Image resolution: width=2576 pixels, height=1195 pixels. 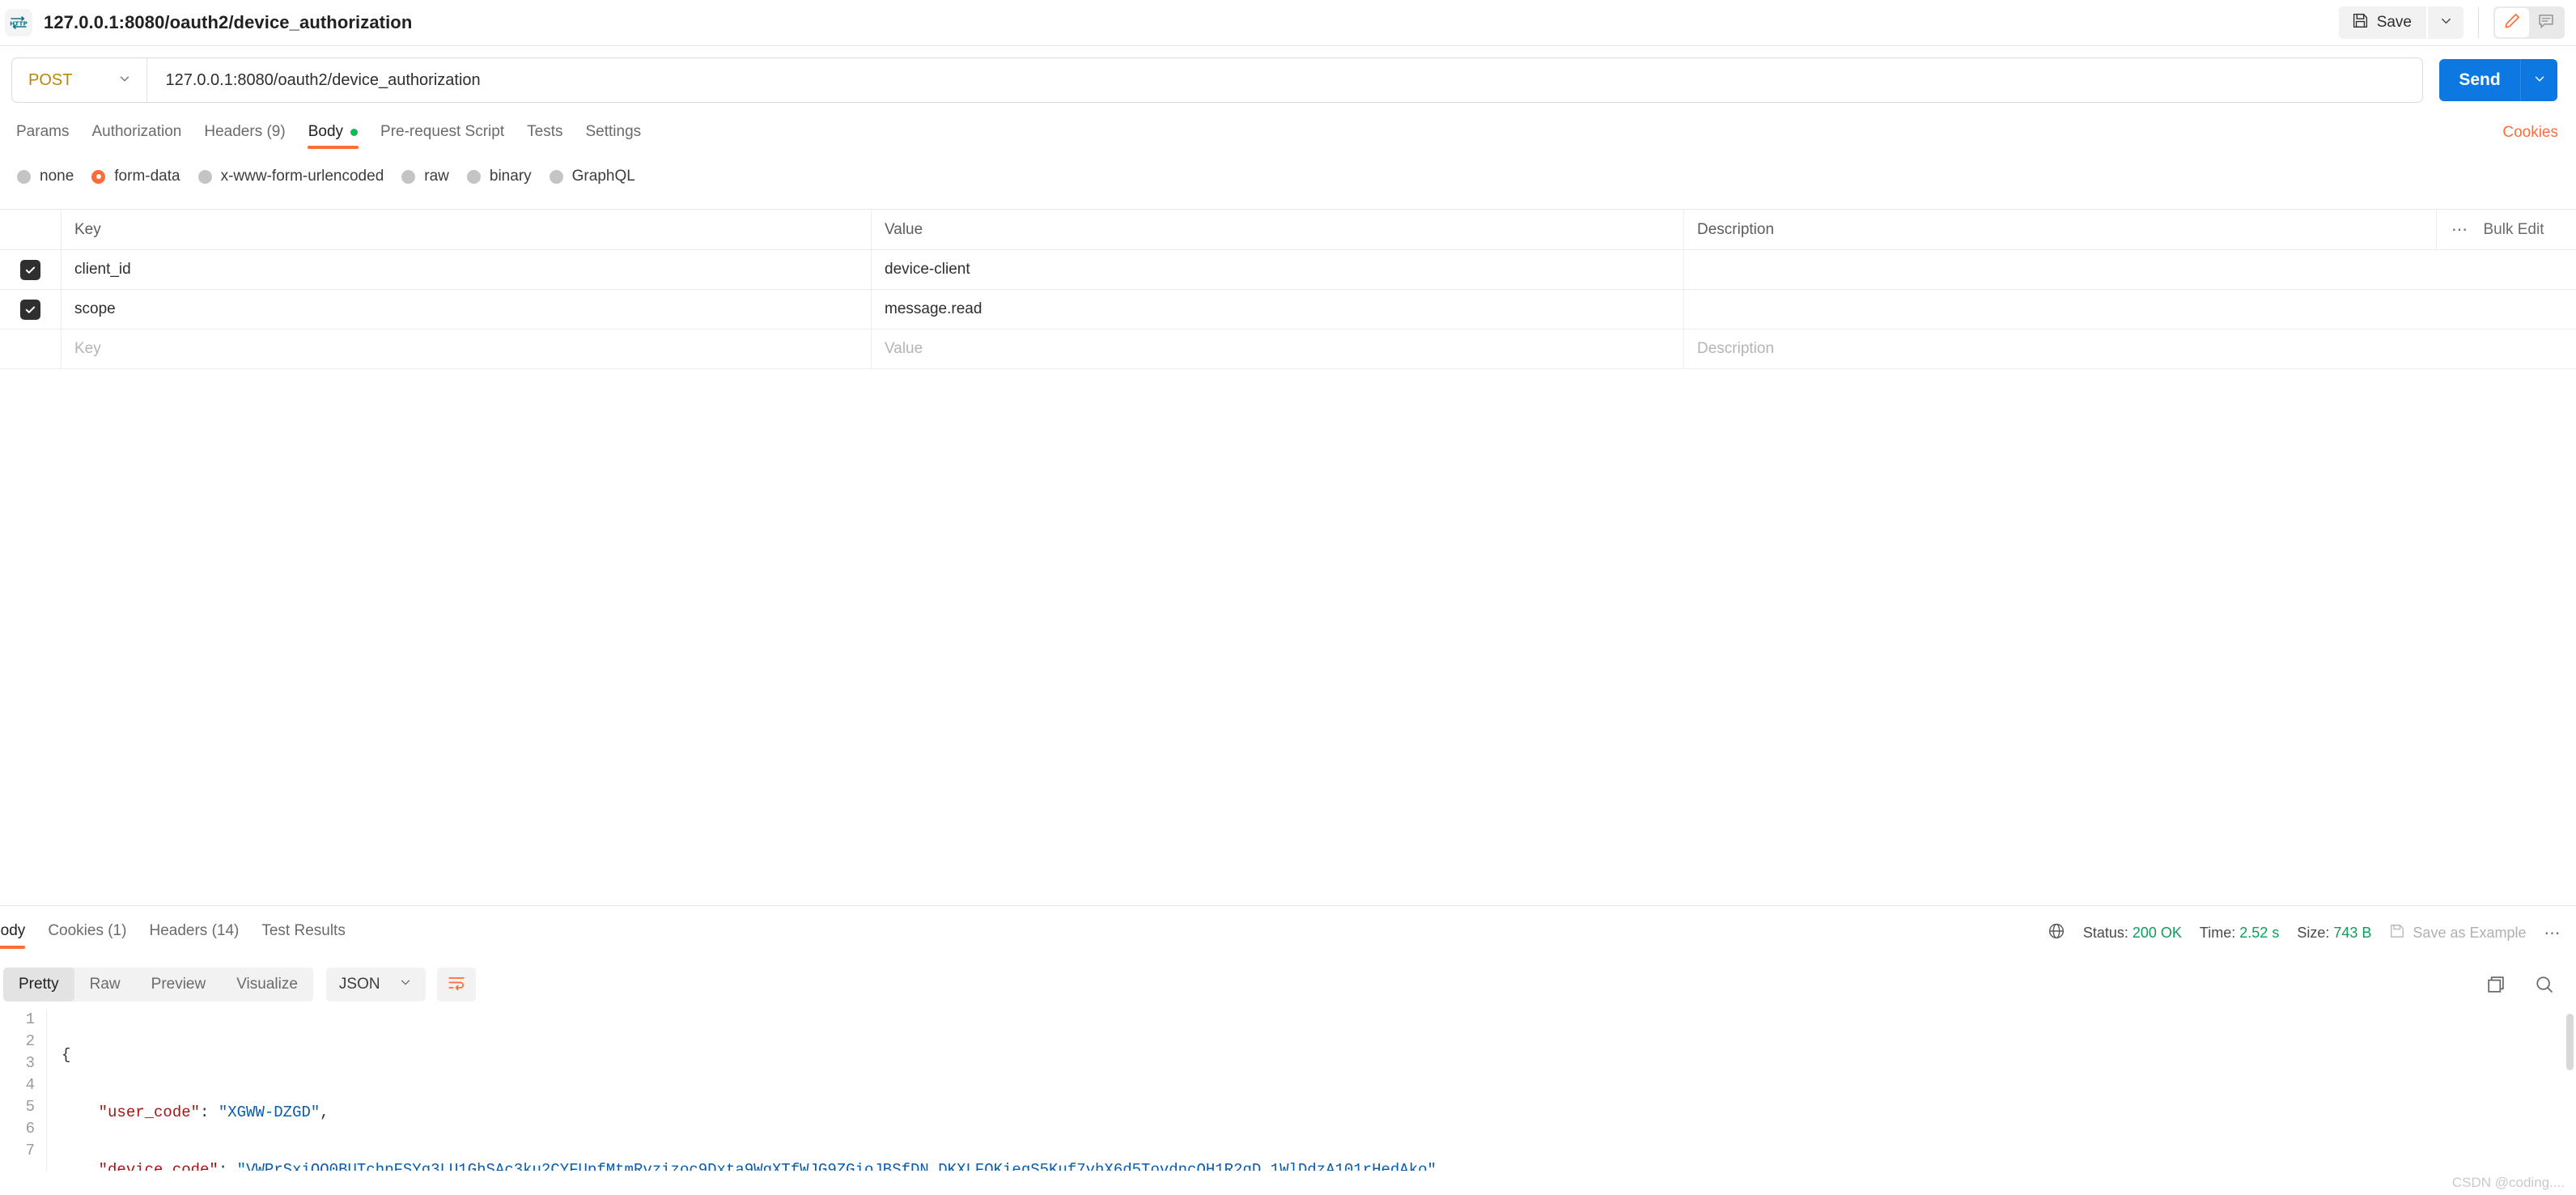 What do you see at coordinates (467, 269) in the screenshot?
I see `row-key: client_id` at bounding box center [467, 269].